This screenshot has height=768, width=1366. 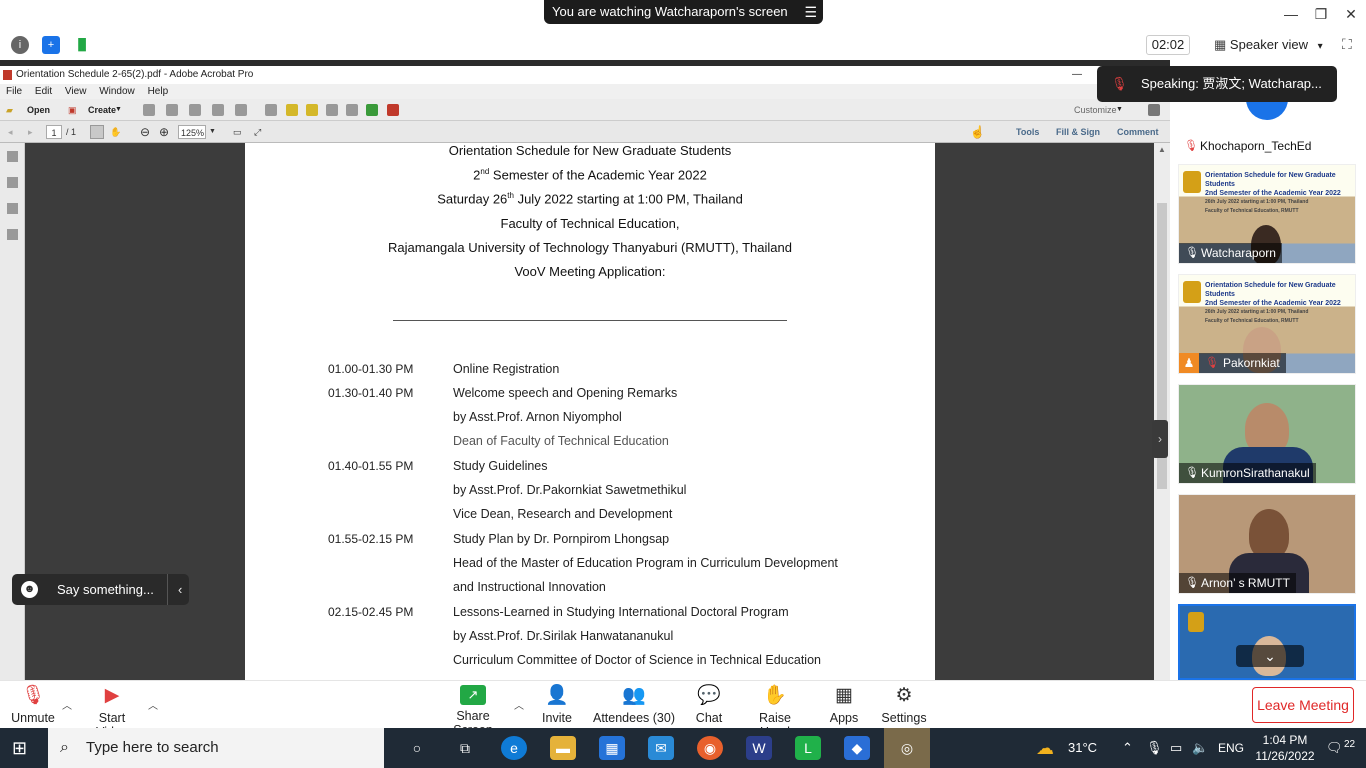 What do you see at coordinates (563, 514) in the screenshot?
I see `schedule-line: Vice Dean, Research and Development` at bounding box center [563, 514].